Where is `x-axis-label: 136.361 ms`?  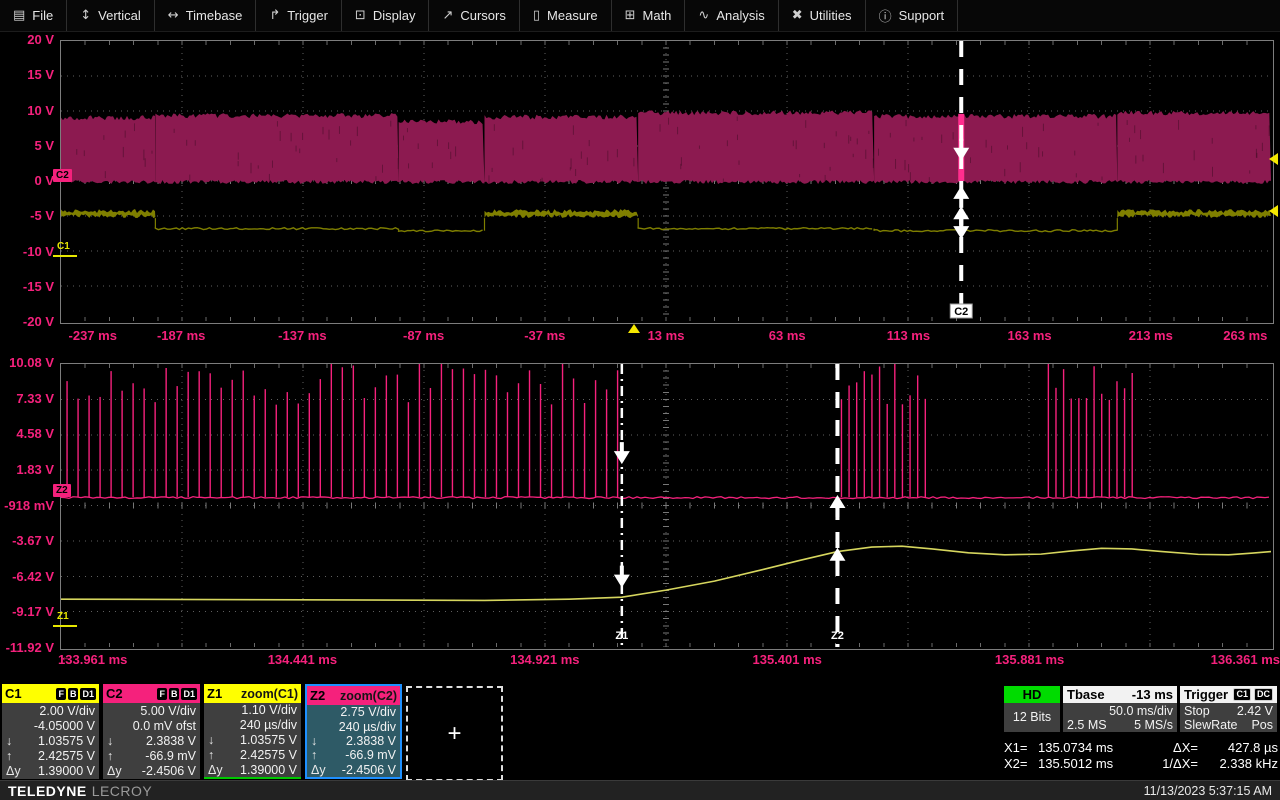
x-axis-label: 136.361 ms is located at coordinates (1245, 659).